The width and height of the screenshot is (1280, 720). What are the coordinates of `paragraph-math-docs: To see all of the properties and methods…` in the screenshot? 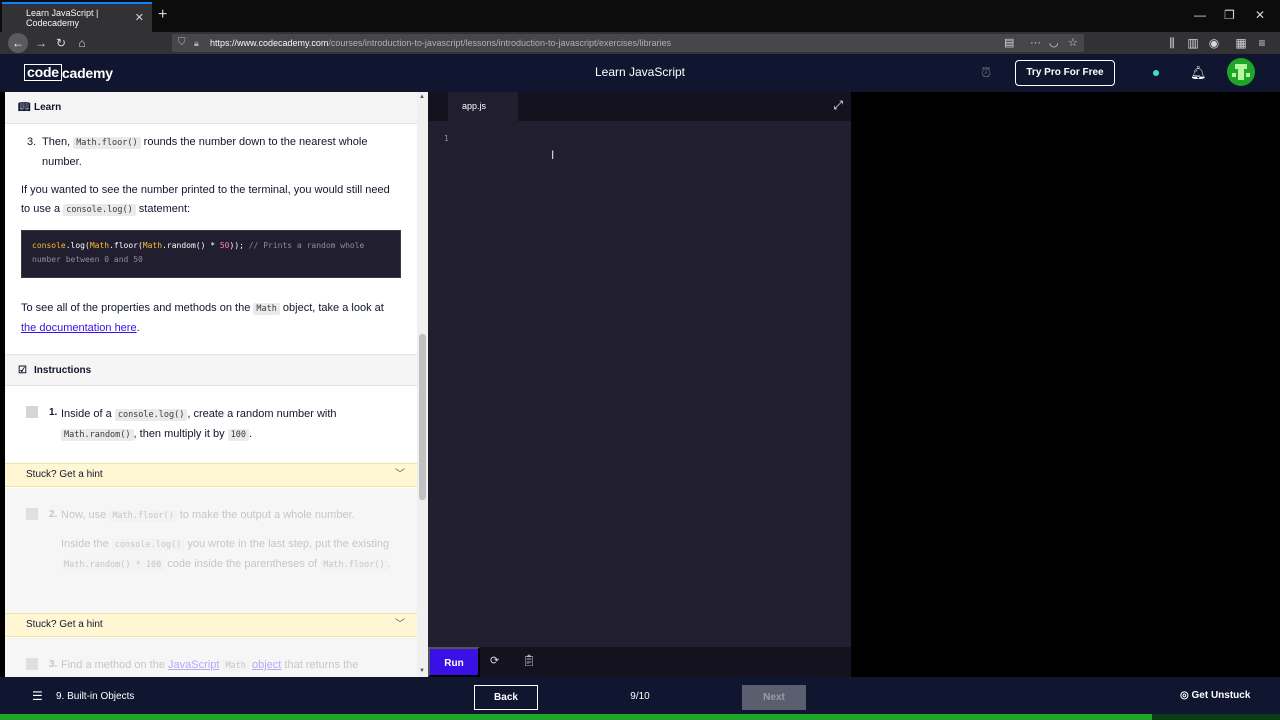 It's located at (202, 318).